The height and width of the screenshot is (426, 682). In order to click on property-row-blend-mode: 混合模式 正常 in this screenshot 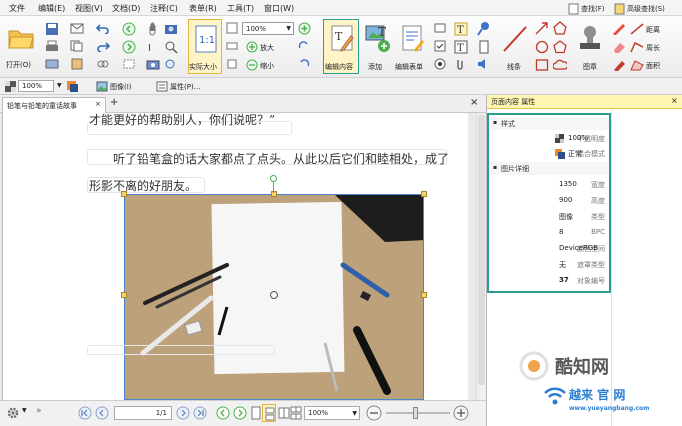, I will do `click(549, 153)`.